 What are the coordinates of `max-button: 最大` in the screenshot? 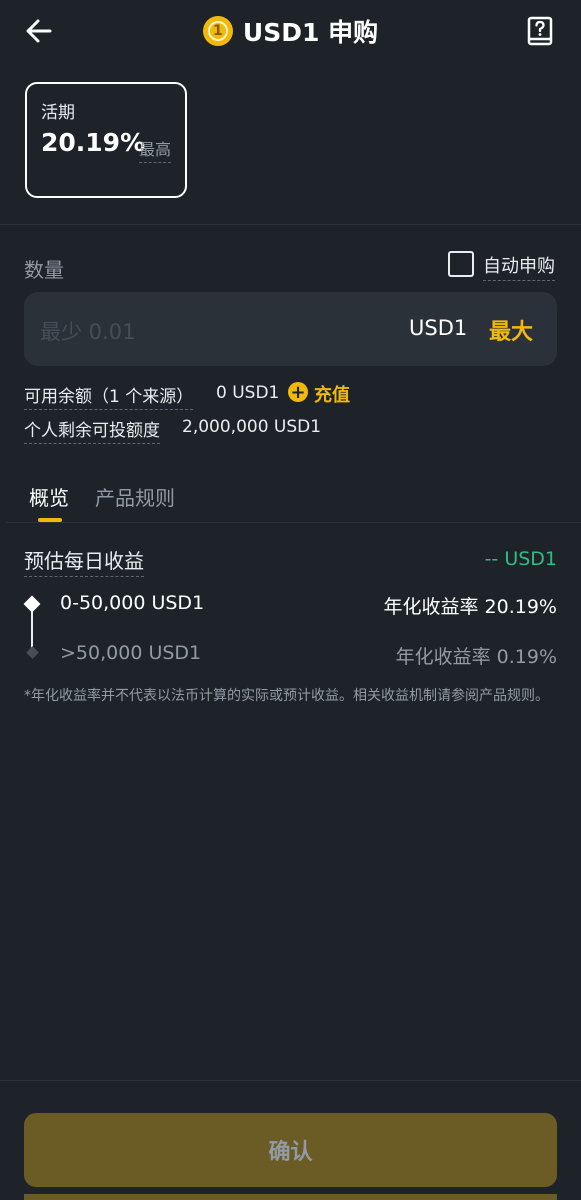 It's located at (511, 330).